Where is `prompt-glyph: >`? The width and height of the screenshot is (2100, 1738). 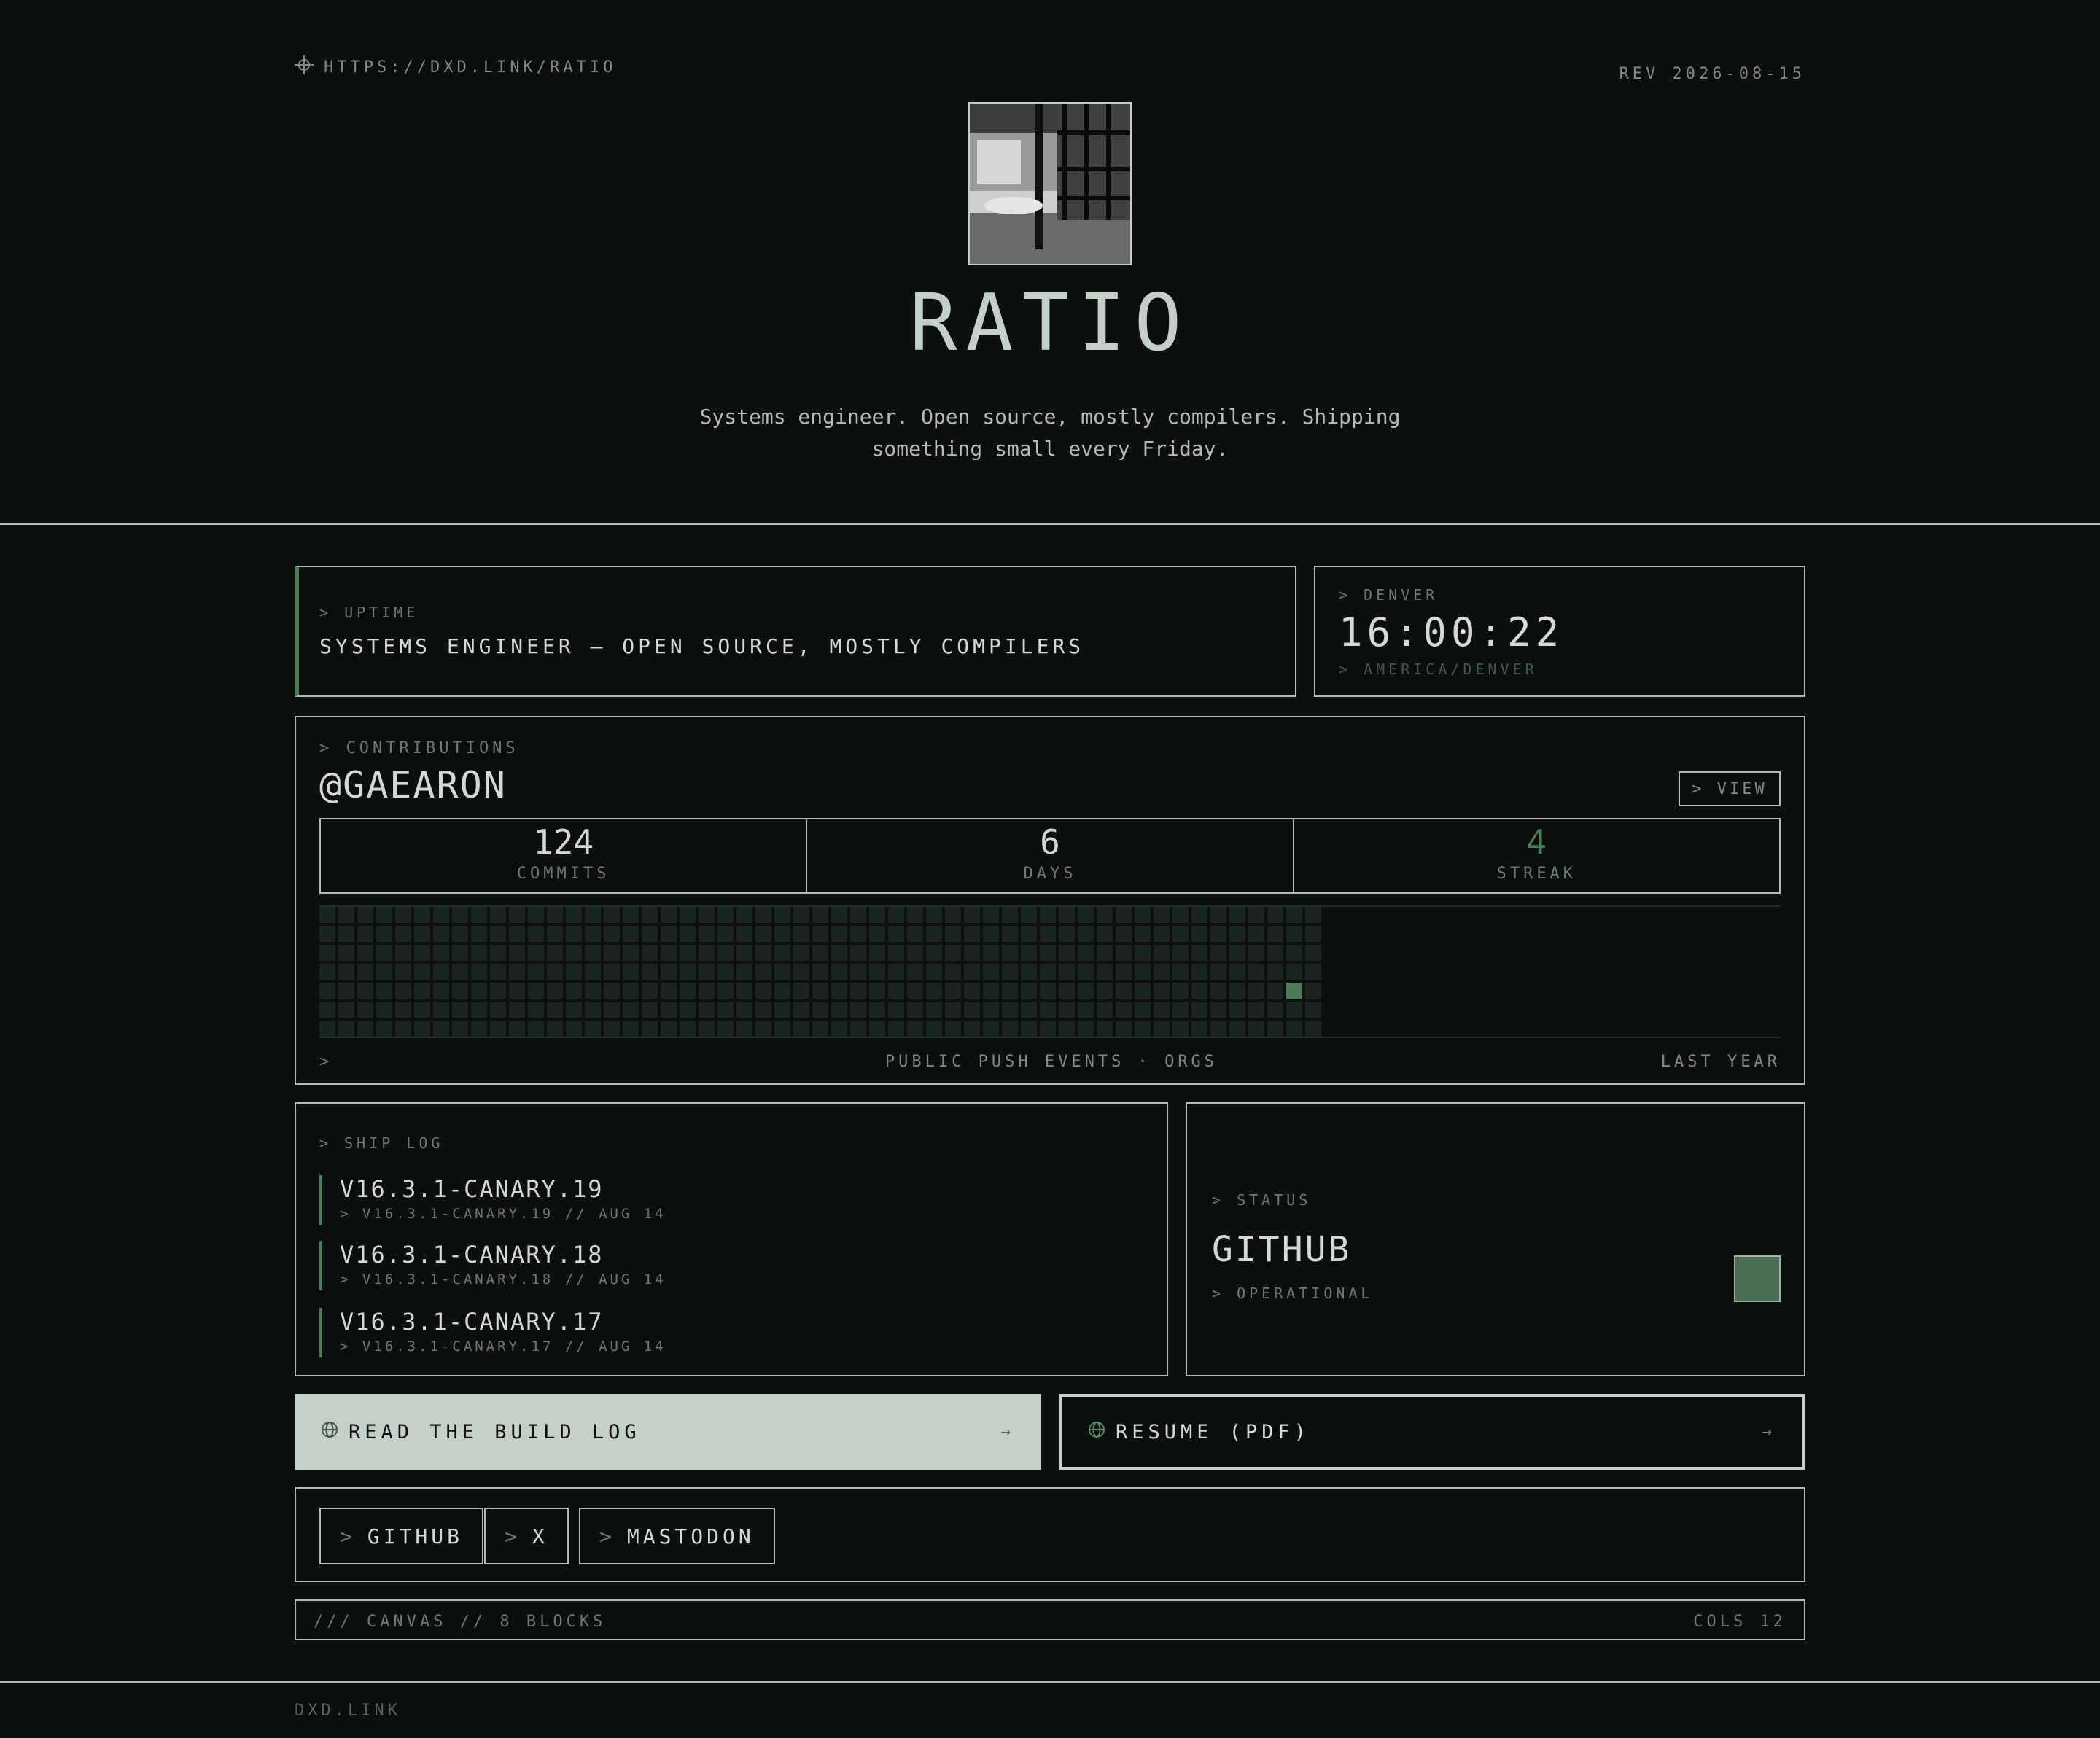
prompt-glyph: > is located at coordinates (607, 1536).